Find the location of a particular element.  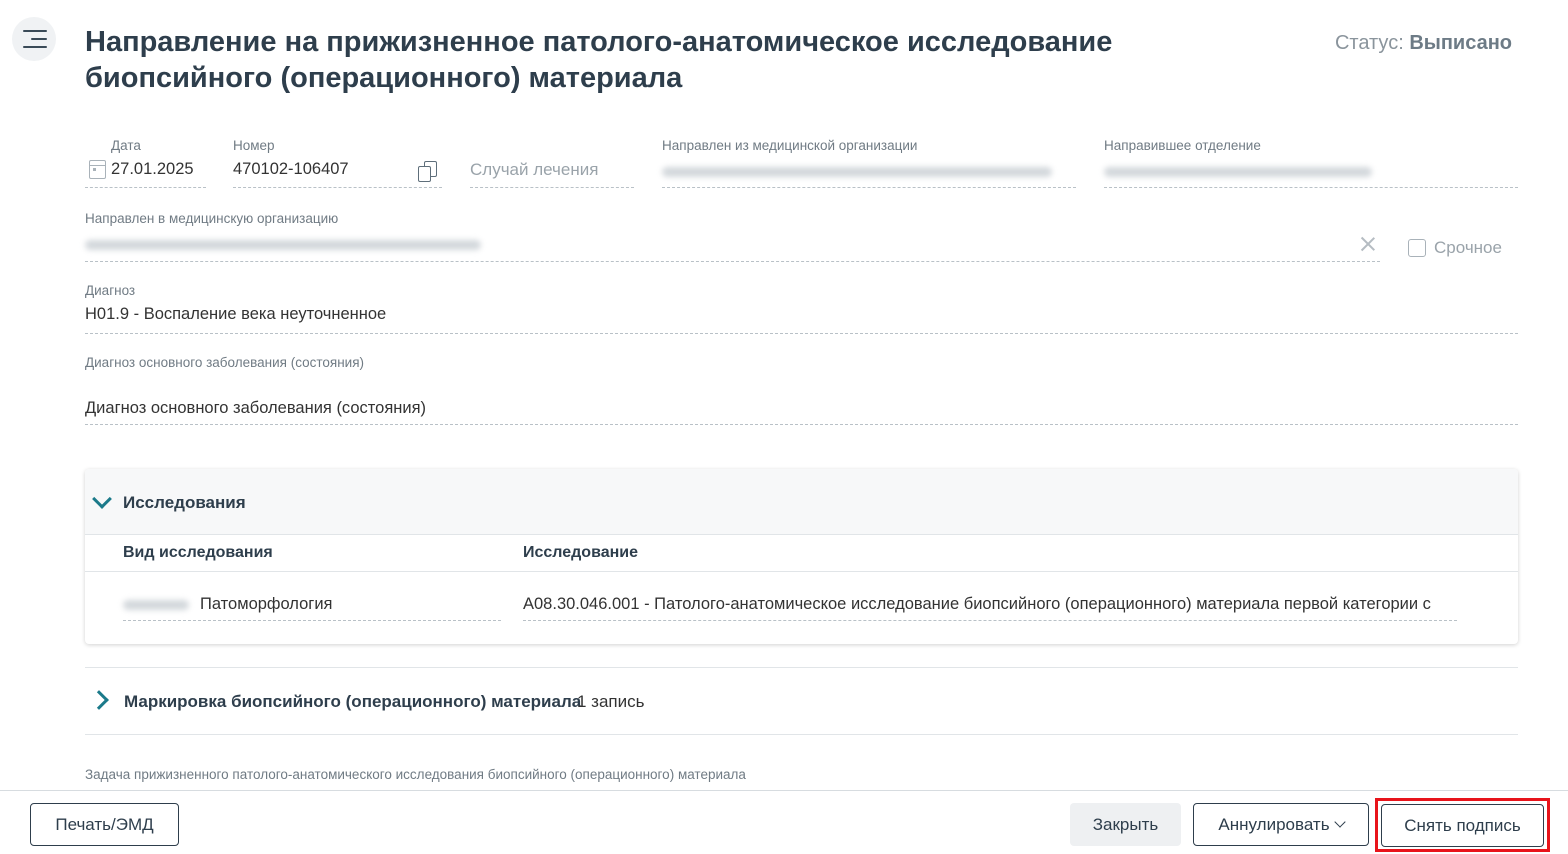

urgent-label: Срочное is located at coordinates (1468, 247).